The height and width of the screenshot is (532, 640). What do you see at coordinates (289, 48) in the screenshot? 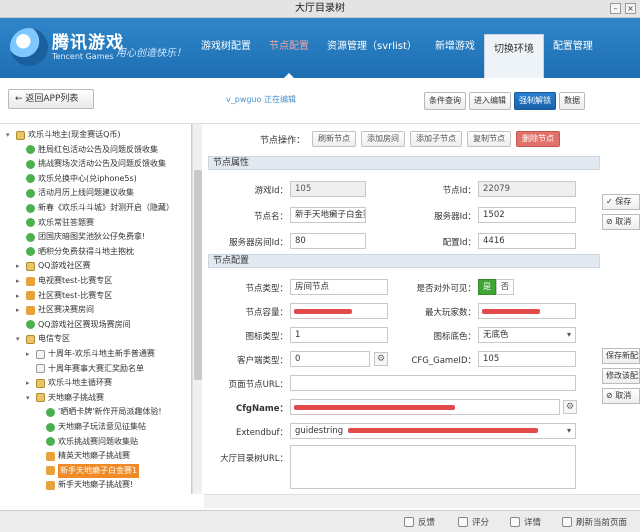
I see `nav-tab-node-config: 节点配置` at bounding box center [289, 48].